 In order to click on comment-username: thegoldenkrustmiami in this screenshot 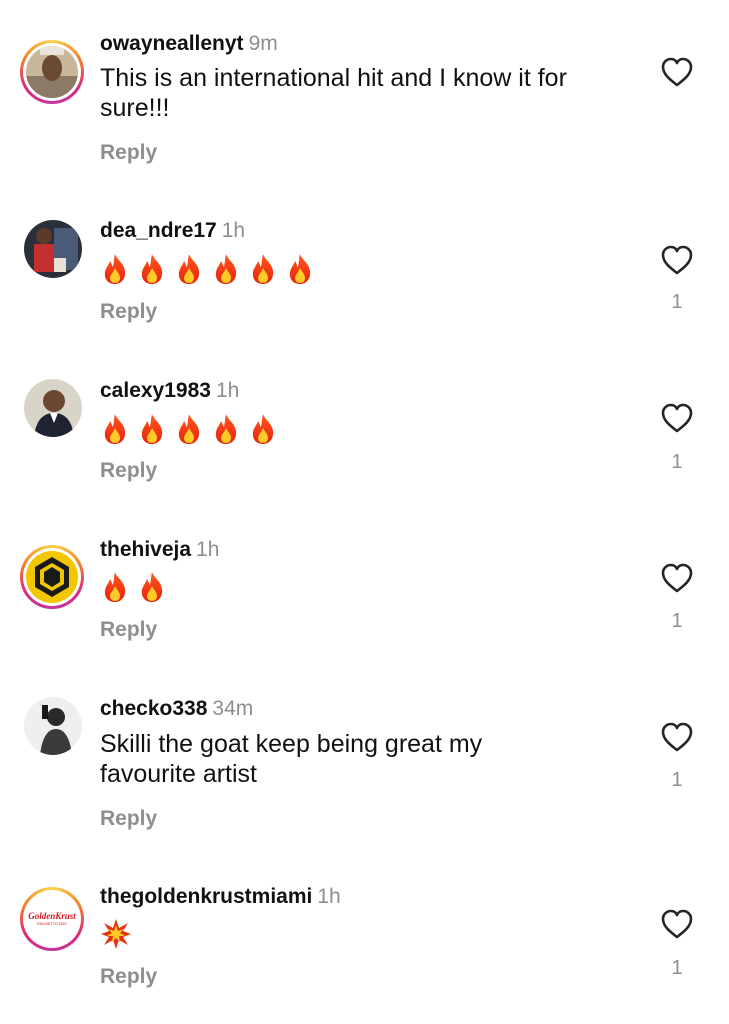, I will do `click(206, 896)`.